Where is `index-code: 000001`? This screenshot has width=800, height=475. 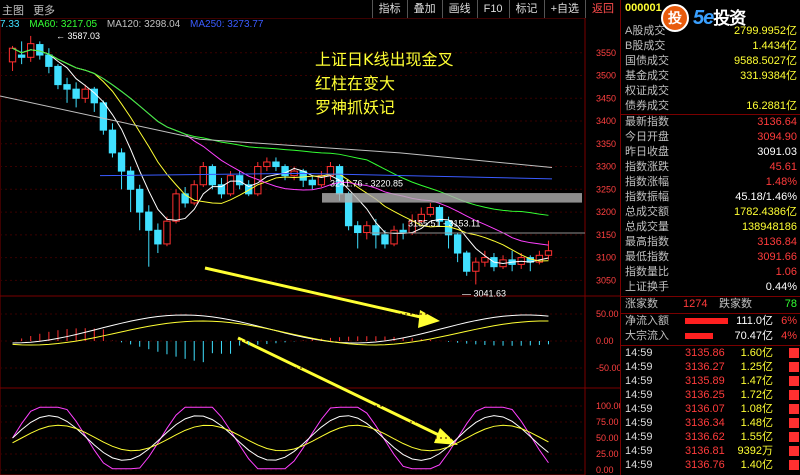
index-code: 000001 is located at coordinates (643, 8).